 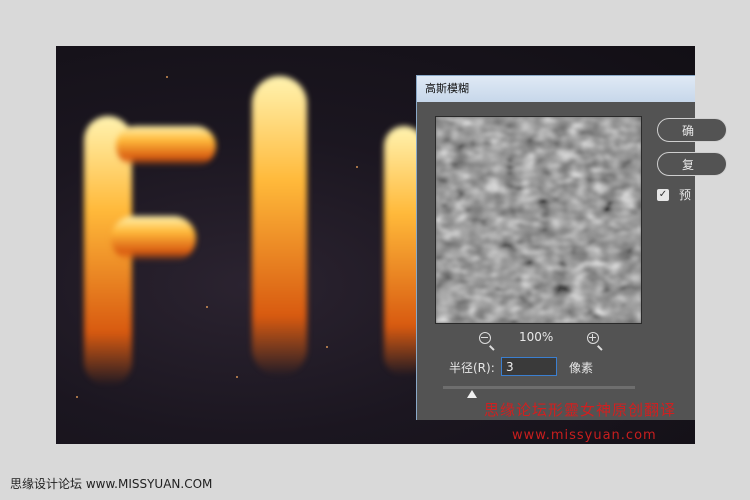 What do you see at coordinates (584, 435) in the screenshot?
I see `watermark-url: www.missyuan.com` at bounding box center [584, 435].